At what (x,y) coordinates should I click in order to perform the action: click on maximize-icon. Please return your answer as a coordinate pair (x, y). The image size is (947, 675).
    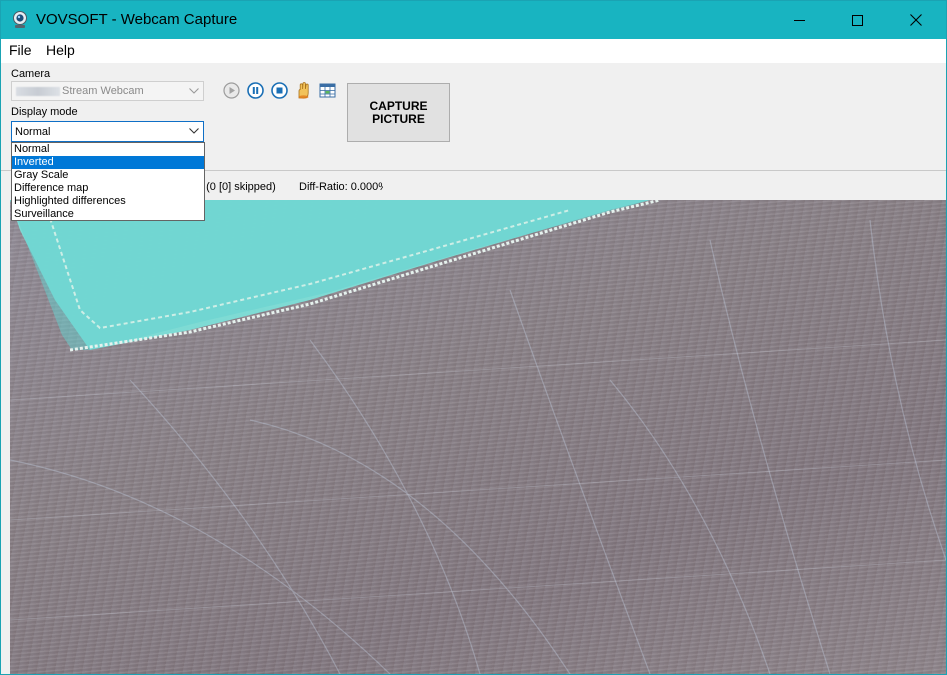
    Looking at the image, I should click on (857, 20).